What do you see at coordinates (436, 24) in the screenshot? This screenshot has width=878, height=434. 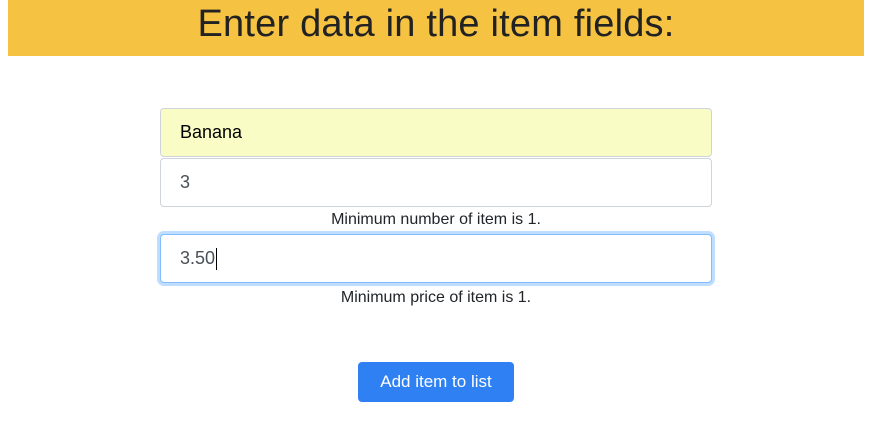 I see `page-title: Enter data in the item fields:` at bounding box center [436, 24].